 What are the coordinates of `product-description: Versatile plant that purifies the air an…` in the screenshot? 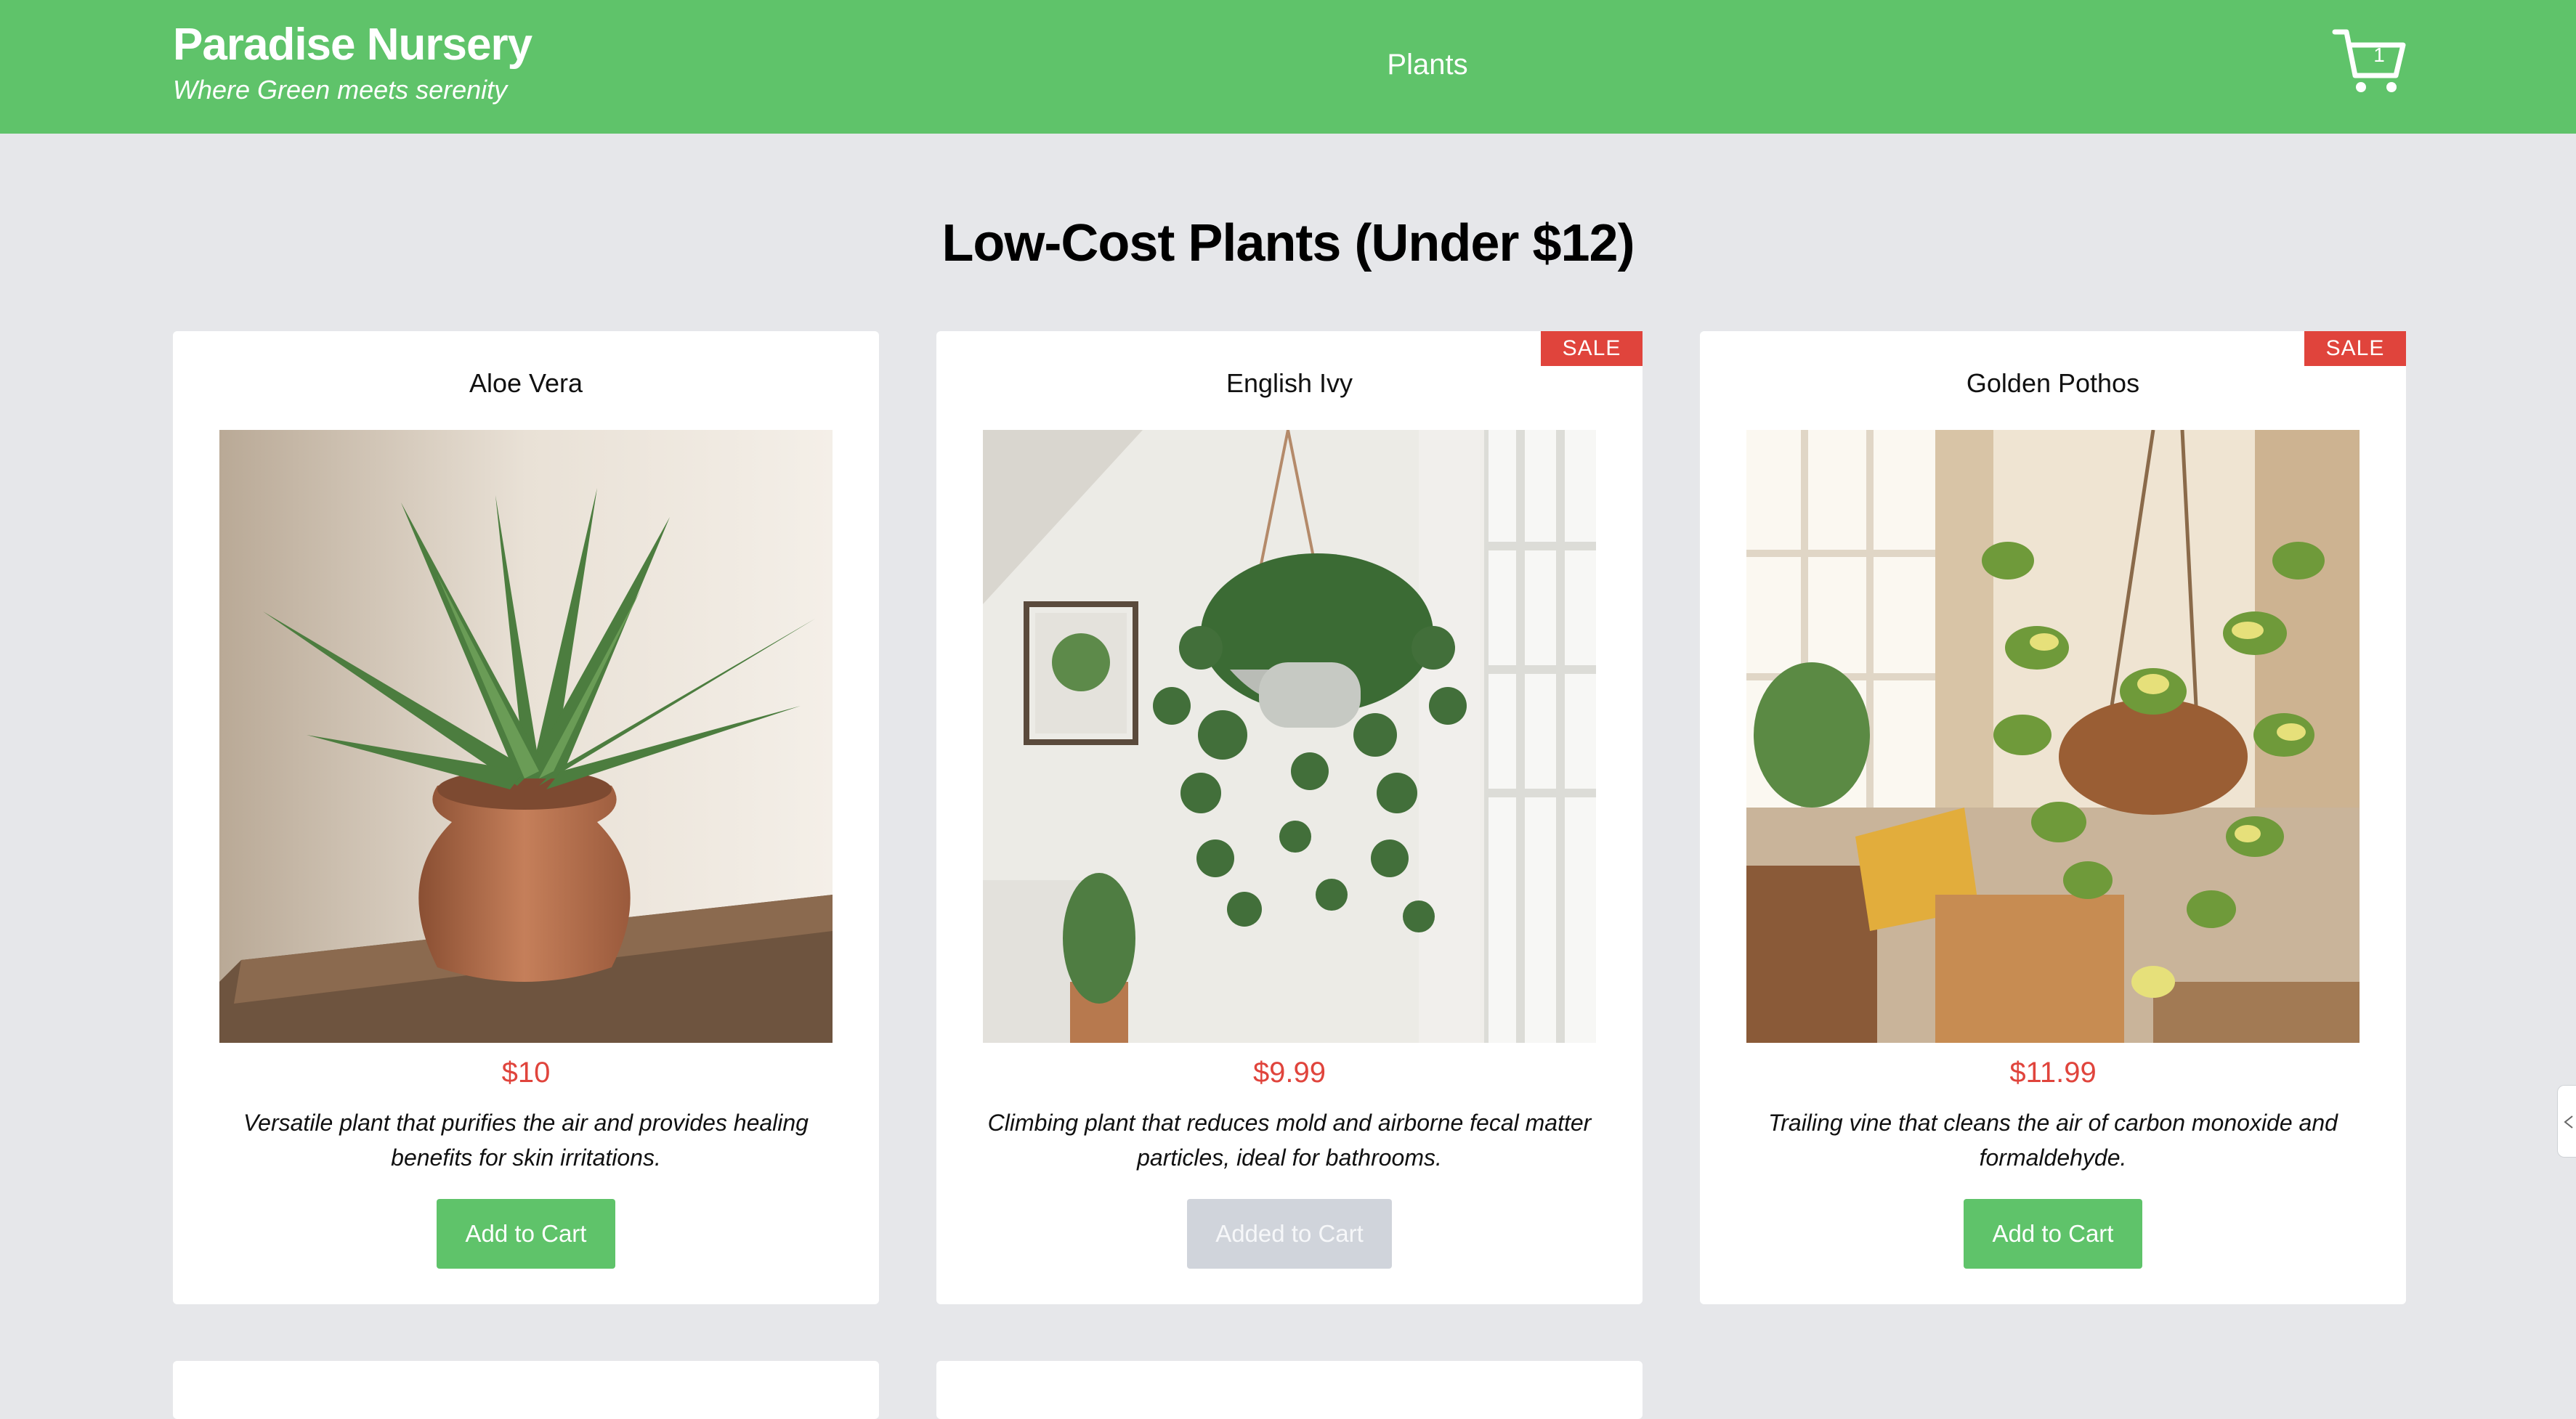 It's located at (526, 1140).